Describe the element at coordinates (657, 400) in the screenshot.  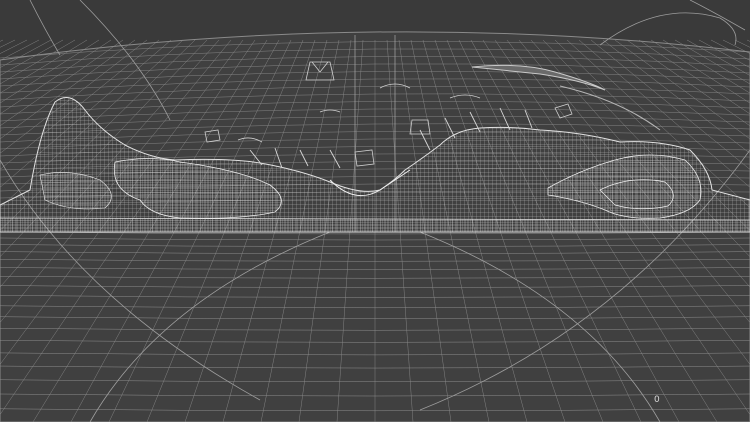
I see `viewport-counter: 0` at that location.